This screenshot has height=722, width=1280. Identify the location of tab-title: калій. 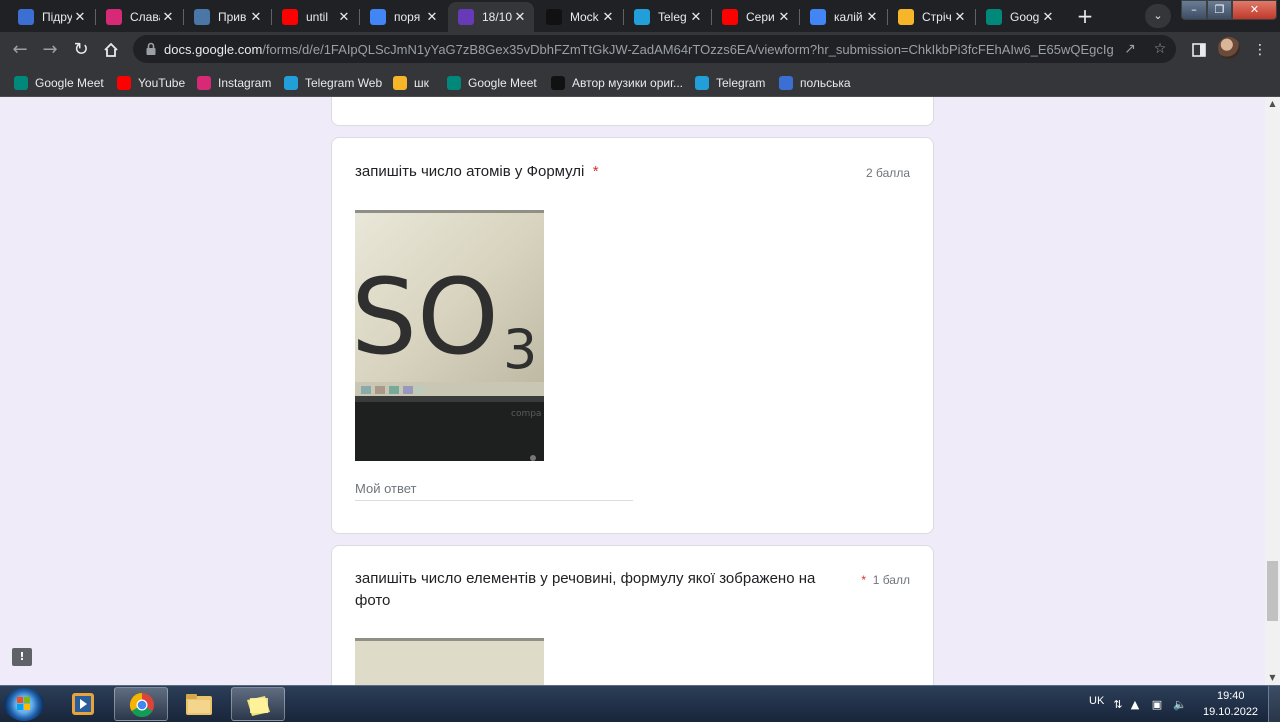
(848, 17).